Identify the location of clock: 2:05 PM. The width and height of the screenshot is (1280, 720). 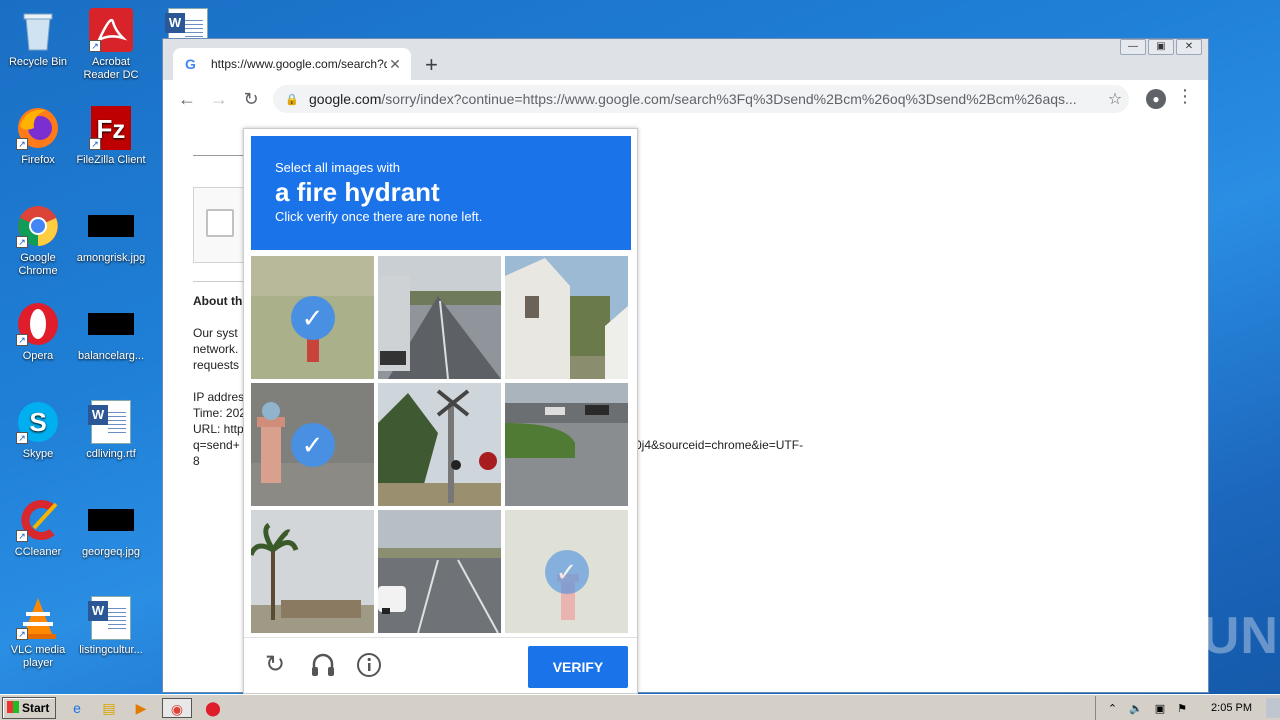
(1231, 708).